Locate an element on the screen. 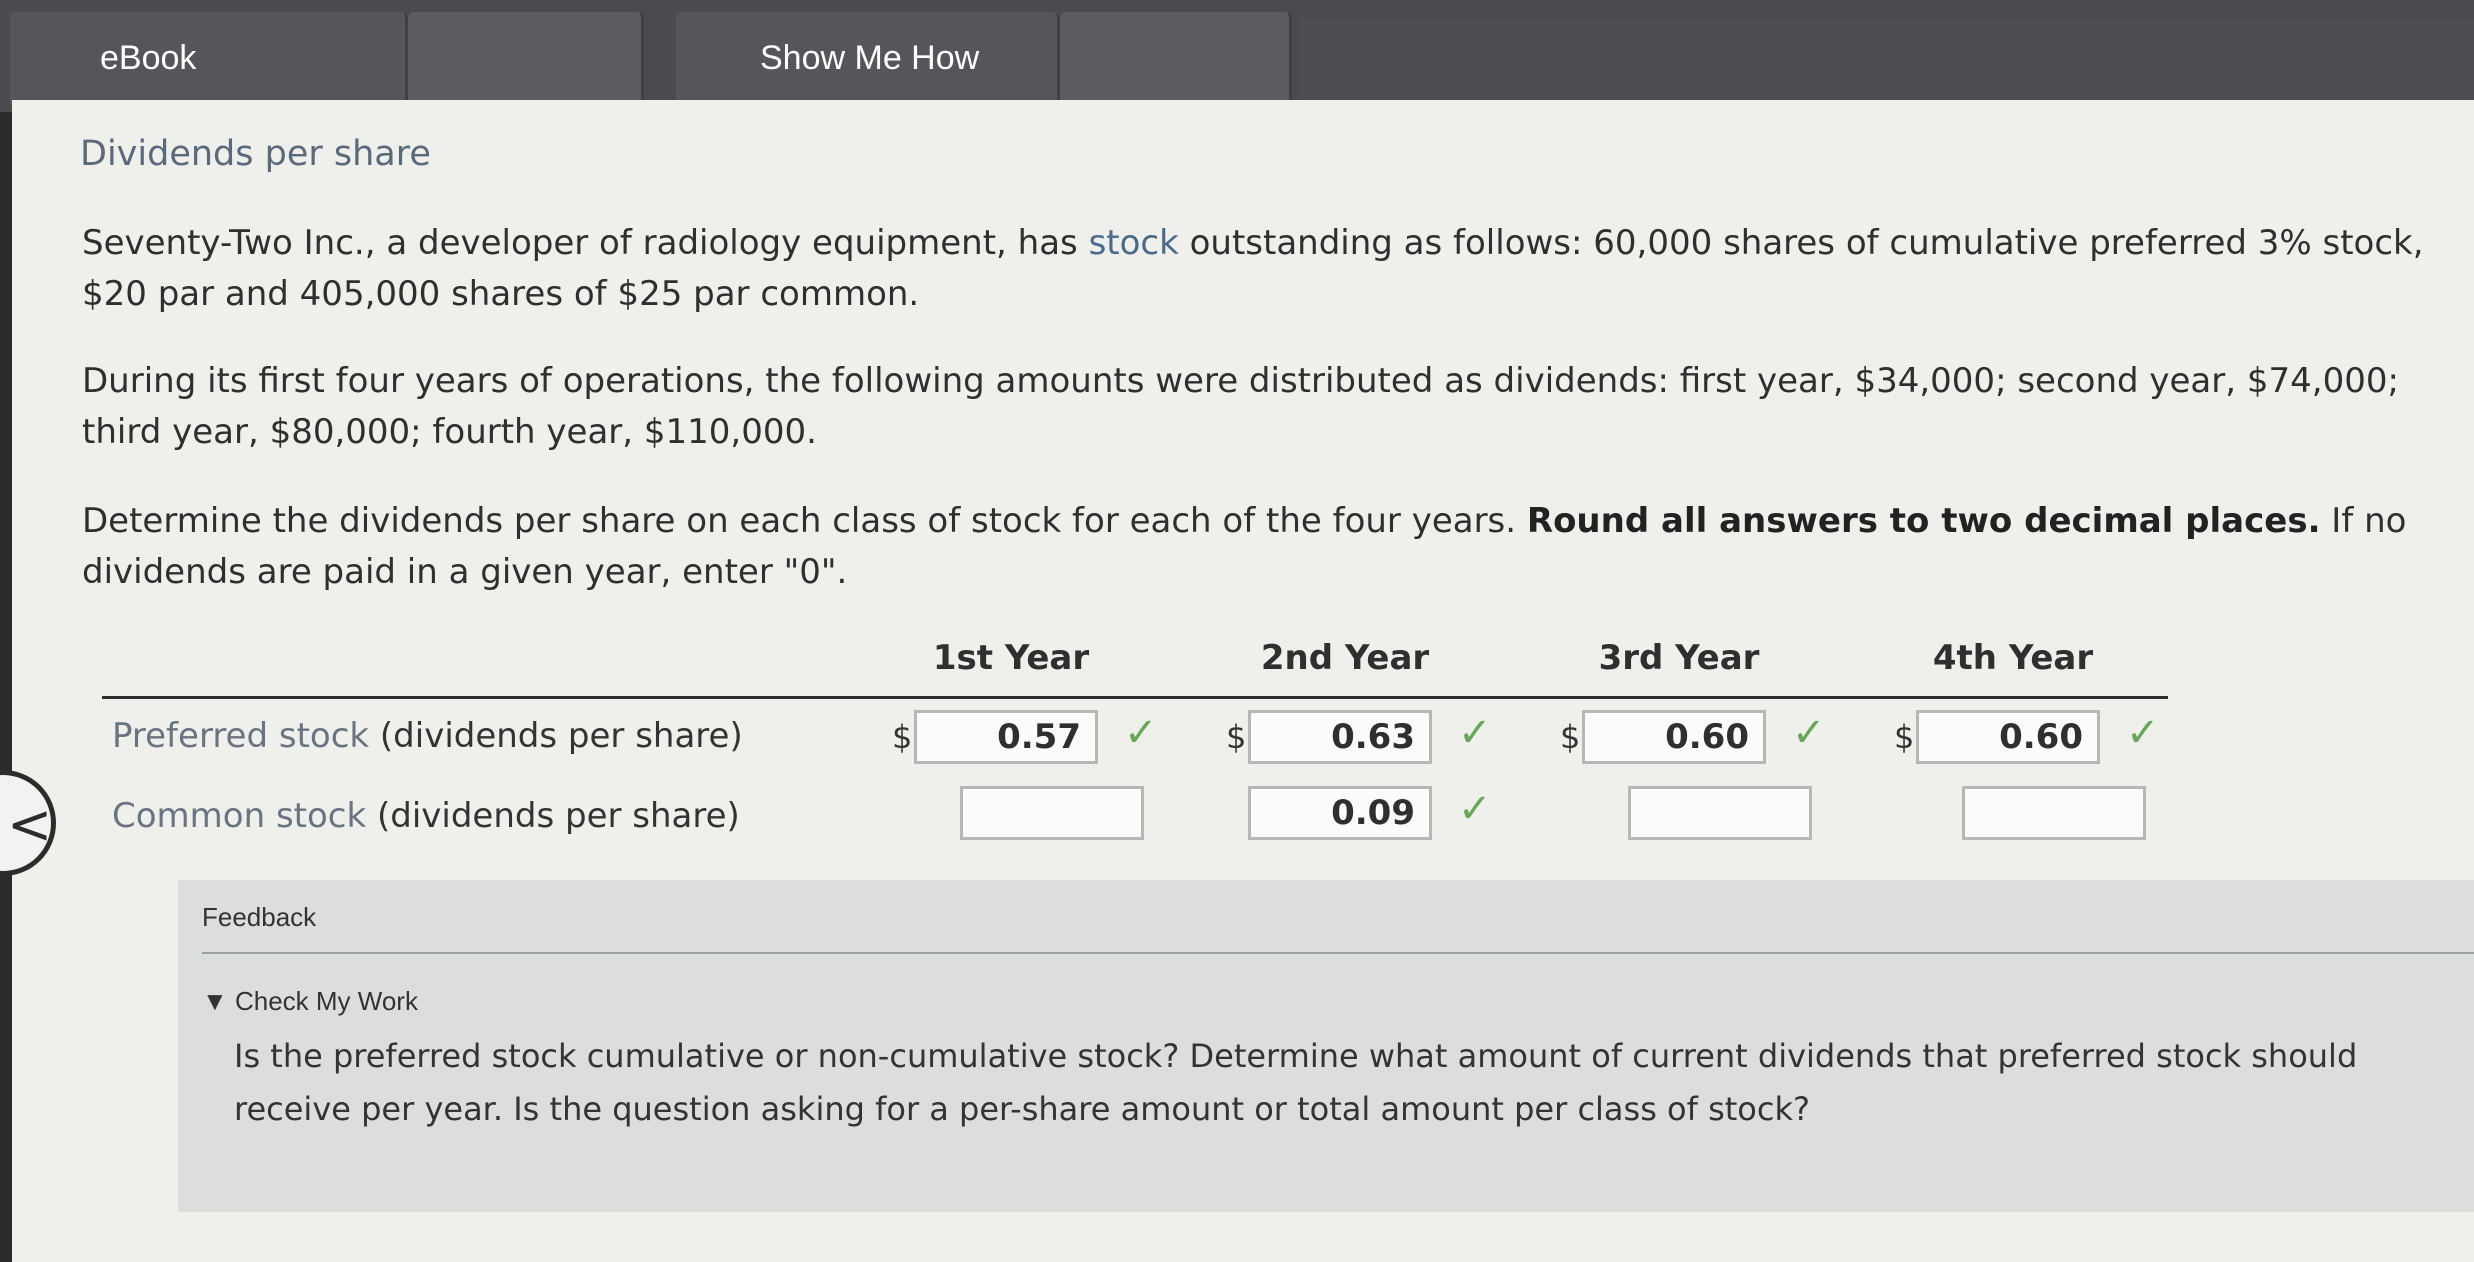  common-year1-input is located at coordinates (1052, 813).